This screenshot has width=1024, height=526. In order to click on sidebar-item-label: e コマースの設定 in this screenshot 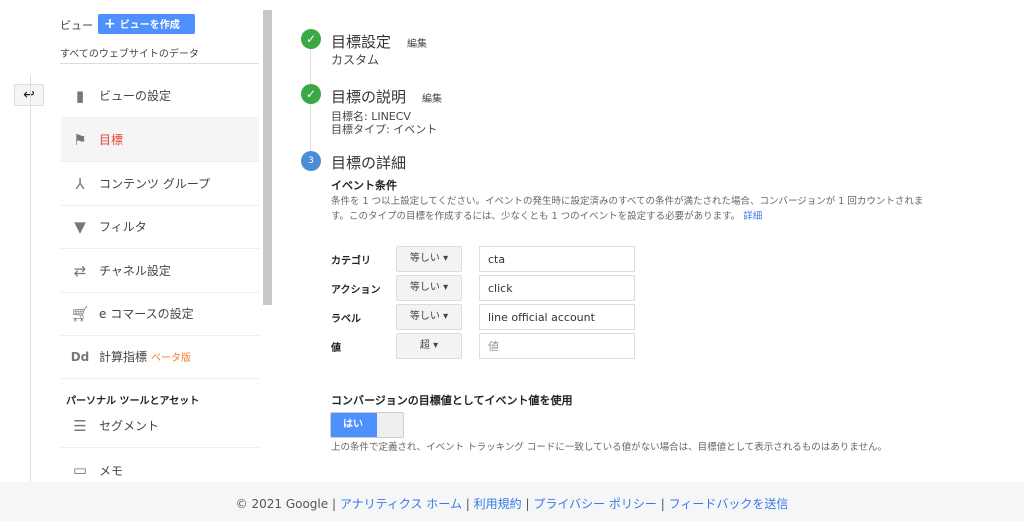, I will do `click(146, 314)`.